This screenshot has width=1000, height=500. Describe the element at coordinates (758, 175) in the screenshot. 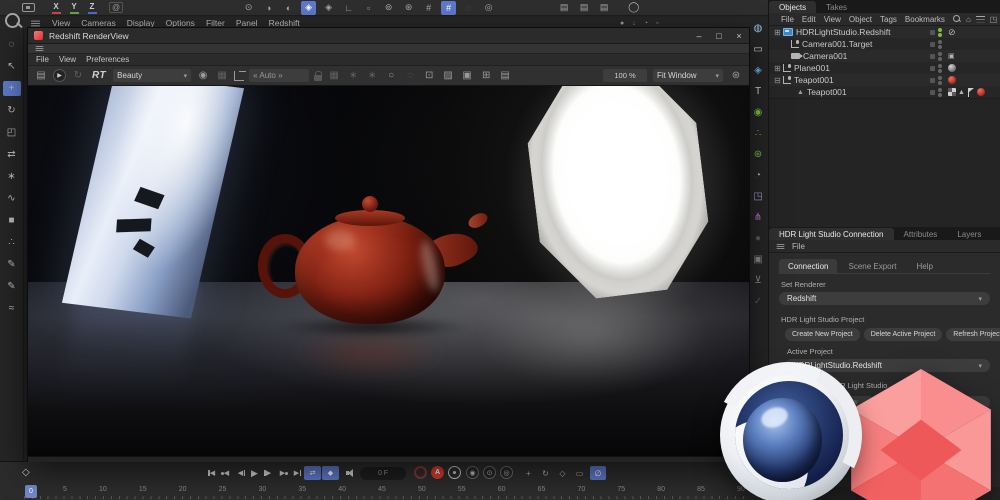

I see `deformer-object-icon: ◔` at that location.